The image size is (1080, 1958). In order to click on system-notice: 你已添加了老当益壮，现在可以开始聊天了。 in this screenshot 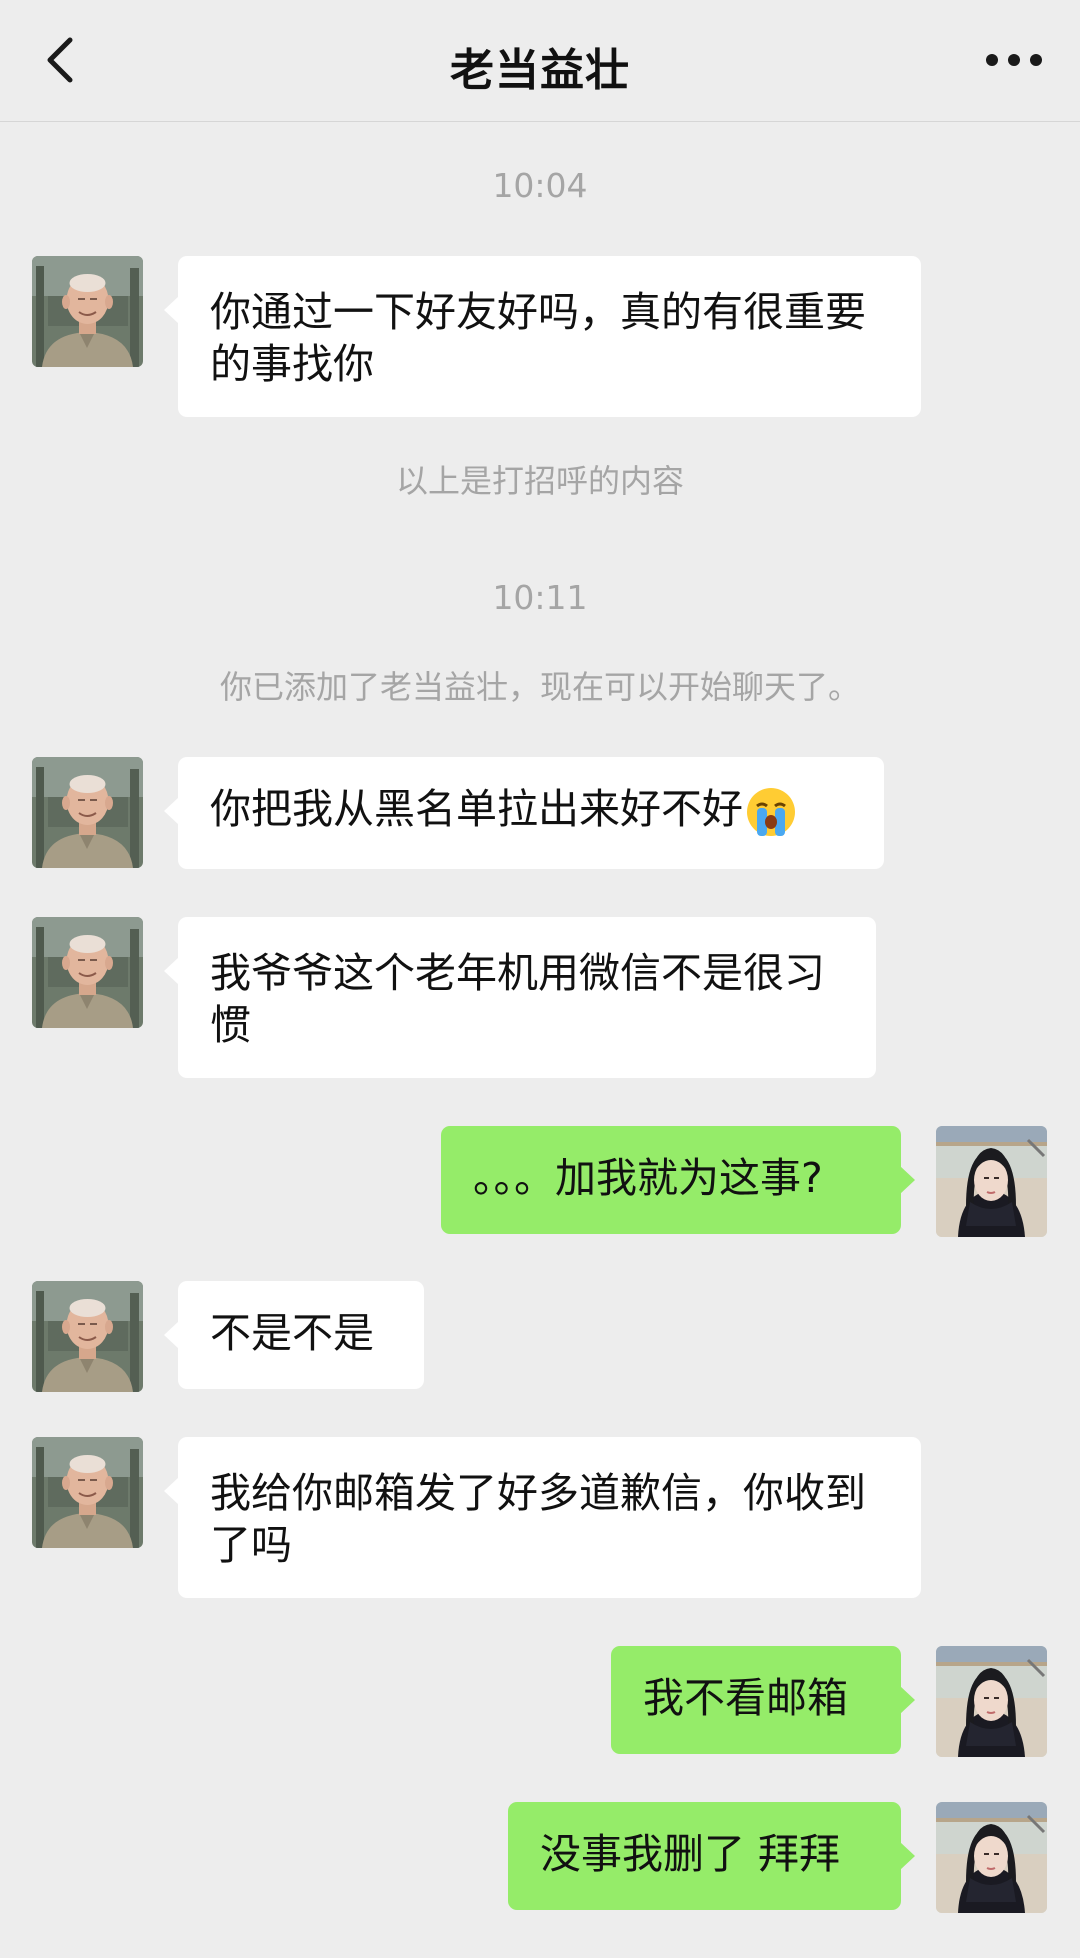, I will do `click(539, 687)`.